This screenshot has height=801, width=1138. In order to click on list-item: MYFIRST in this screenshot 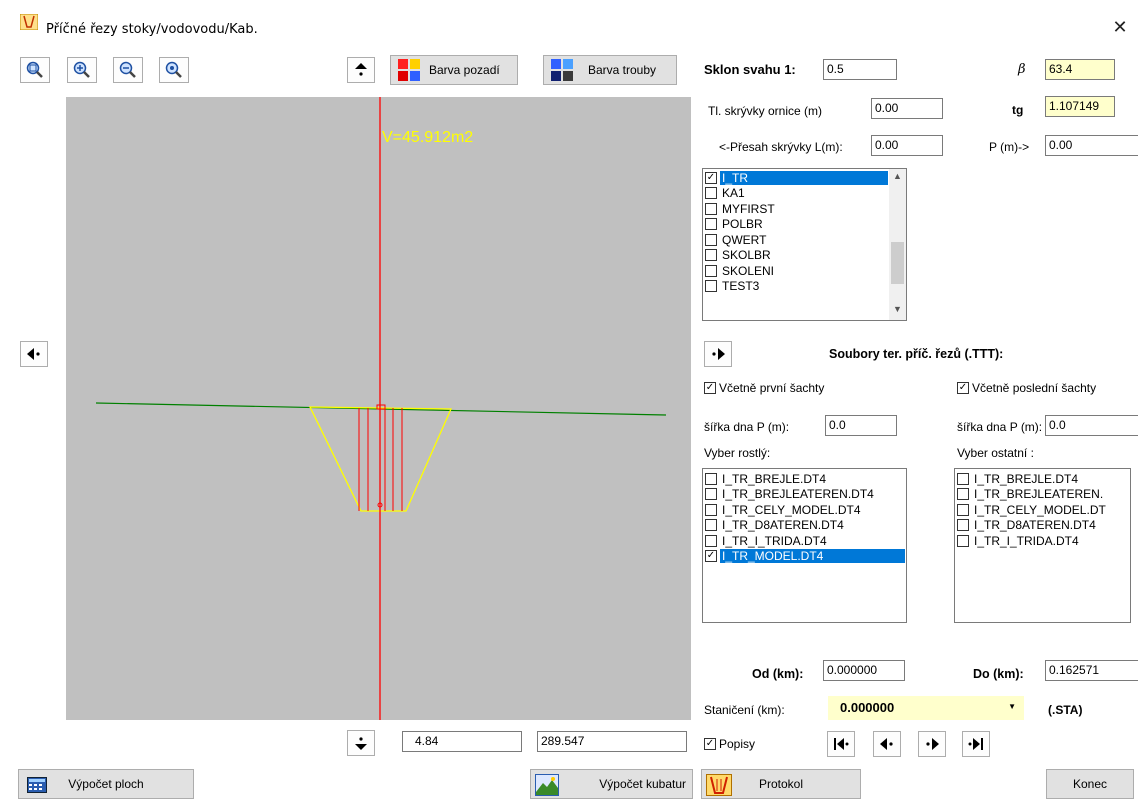, I will do `click(804, 209)`.